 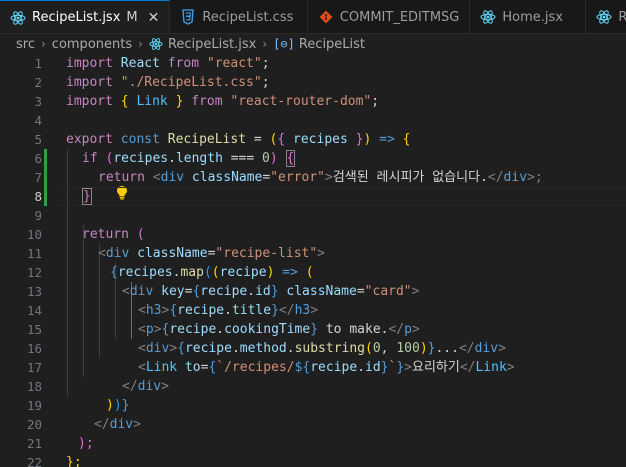 What do you see at coordinates (313, 443) in the screenshot?
I see `code-line: 21 );` at bounding box center [313, 443].